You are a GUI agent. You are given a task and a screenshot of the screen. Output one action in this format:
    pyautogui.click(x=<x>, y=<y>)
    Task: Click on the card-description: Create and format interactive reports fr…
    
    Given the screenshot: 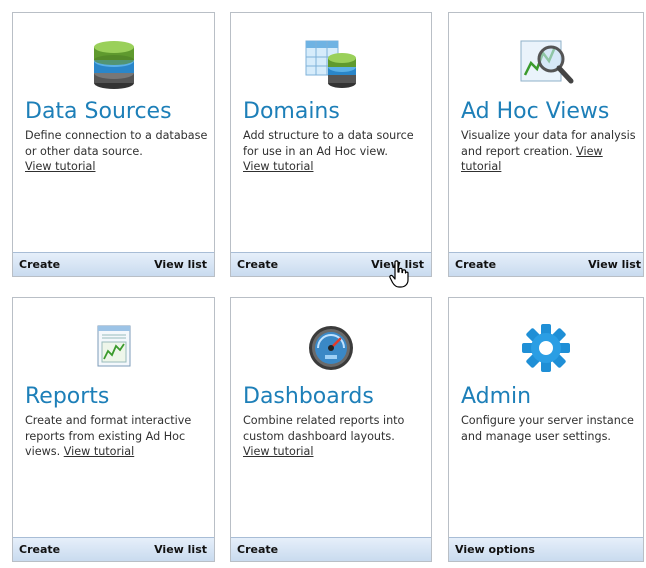 What is the action you would take?
    pyautogui.click(x=116, y=436)
    